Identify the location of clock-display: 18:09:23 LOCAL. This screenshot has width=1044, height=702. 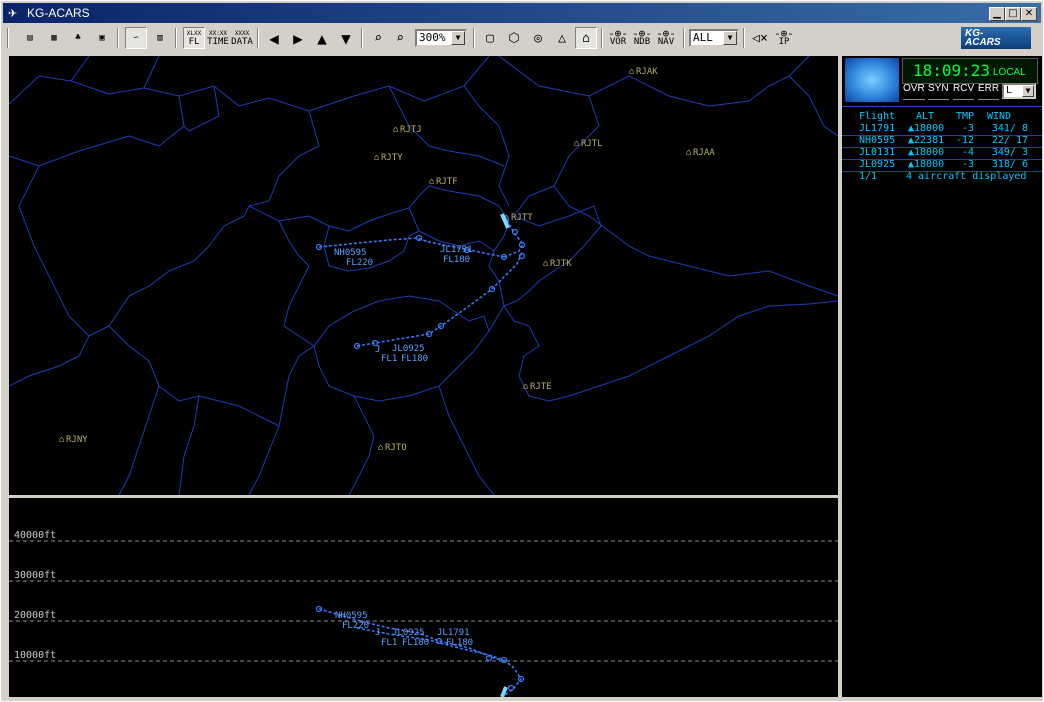
(970, 71).